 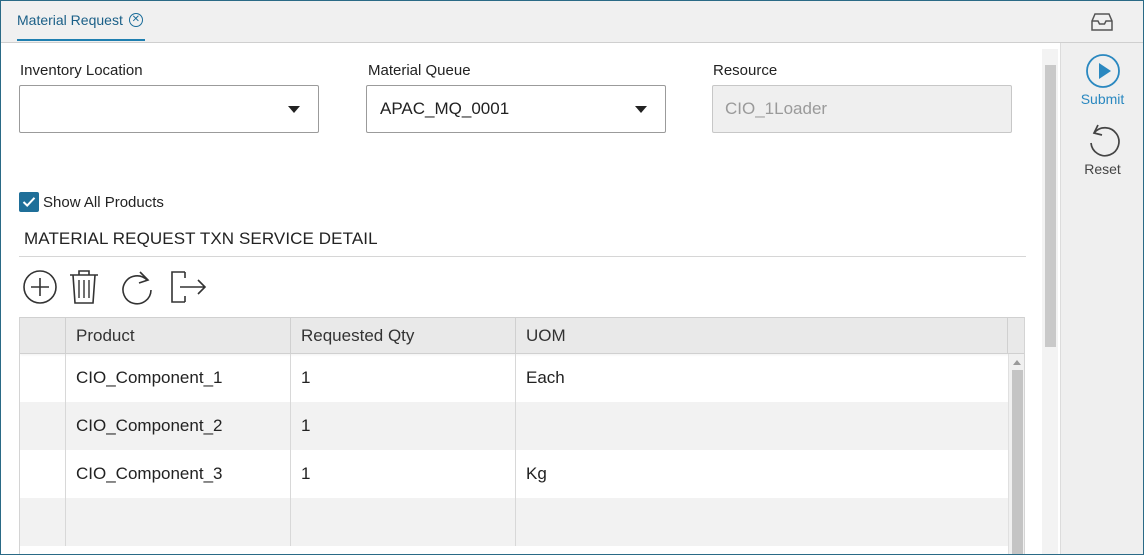 I want to click on material-queue-select: APAC_MQ_0001, so click(x=516, y=109).